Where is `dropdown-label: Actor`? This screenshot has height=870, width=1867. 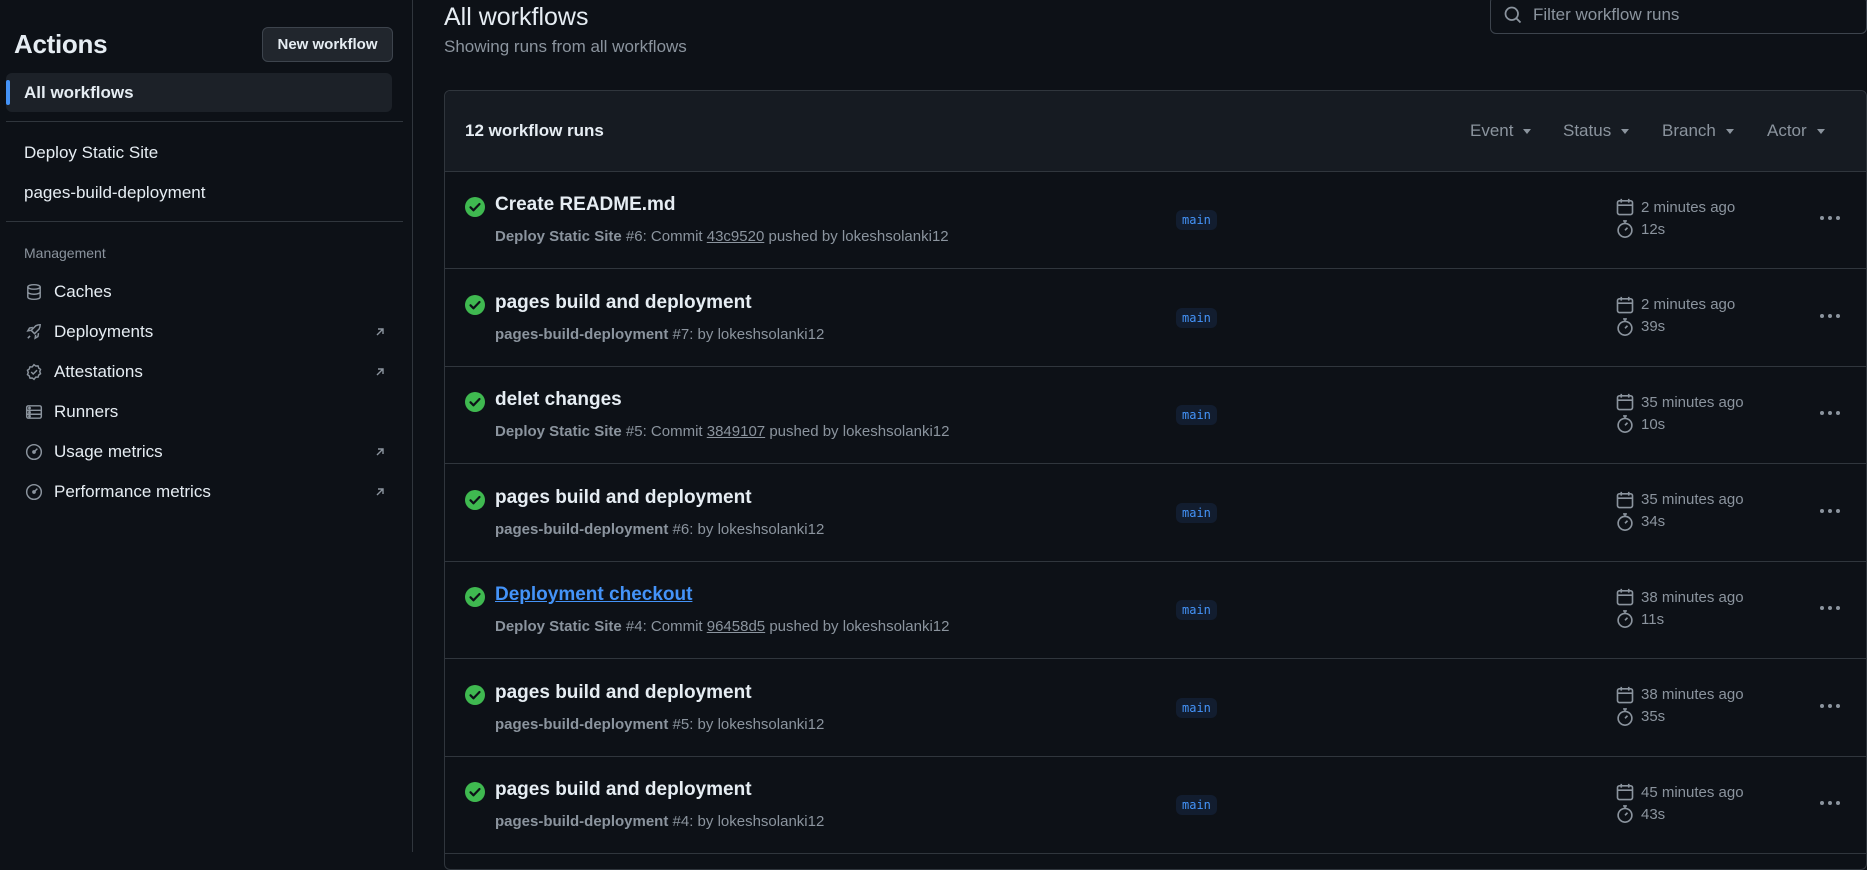
dropdown-label: Actor is located at coordinates (1787, 130).